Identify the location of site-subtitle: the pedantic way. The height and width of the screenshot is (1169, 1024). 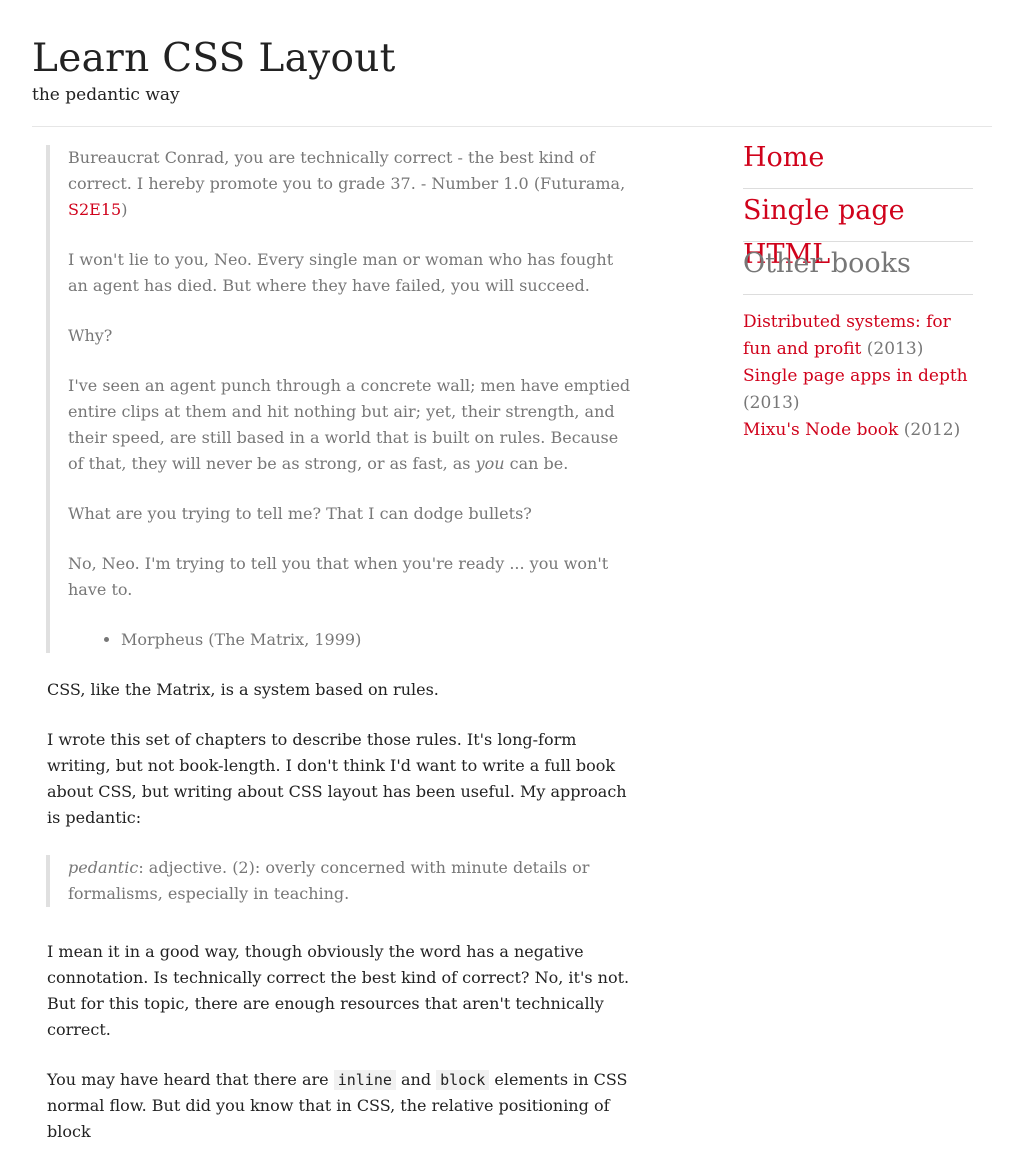
(106, 95).